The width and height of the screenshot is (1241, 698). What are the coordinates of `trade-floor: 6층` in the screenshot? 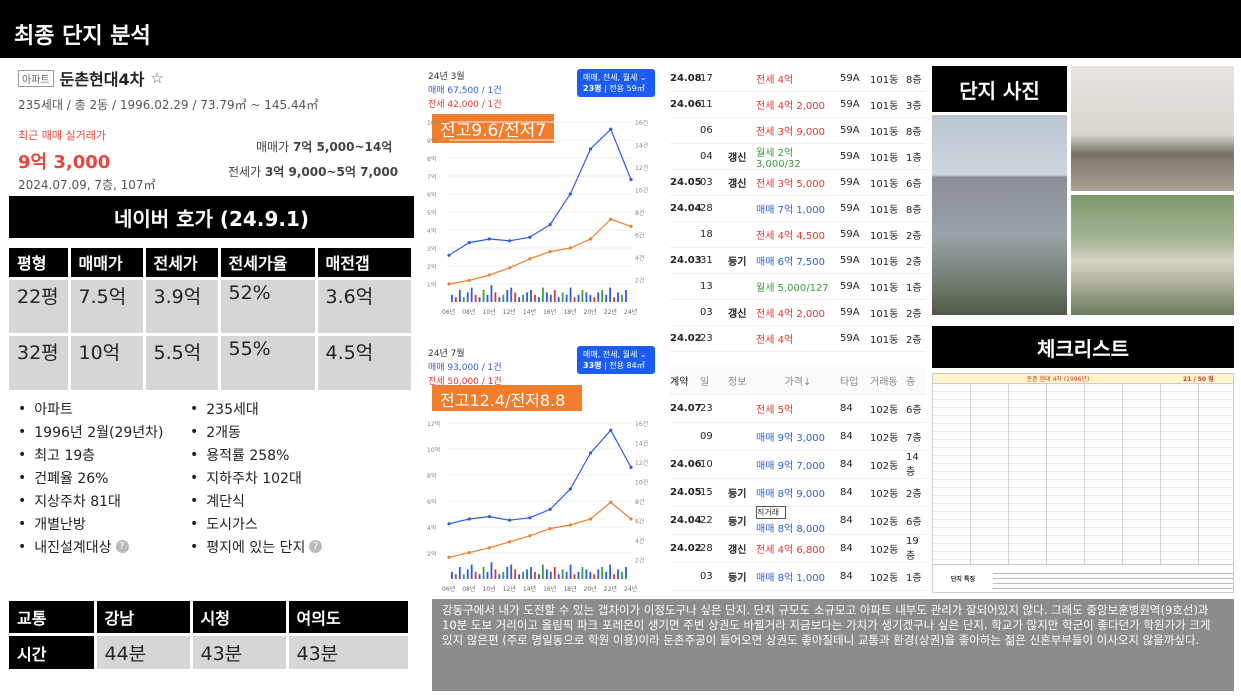 It's located at (914, 184).